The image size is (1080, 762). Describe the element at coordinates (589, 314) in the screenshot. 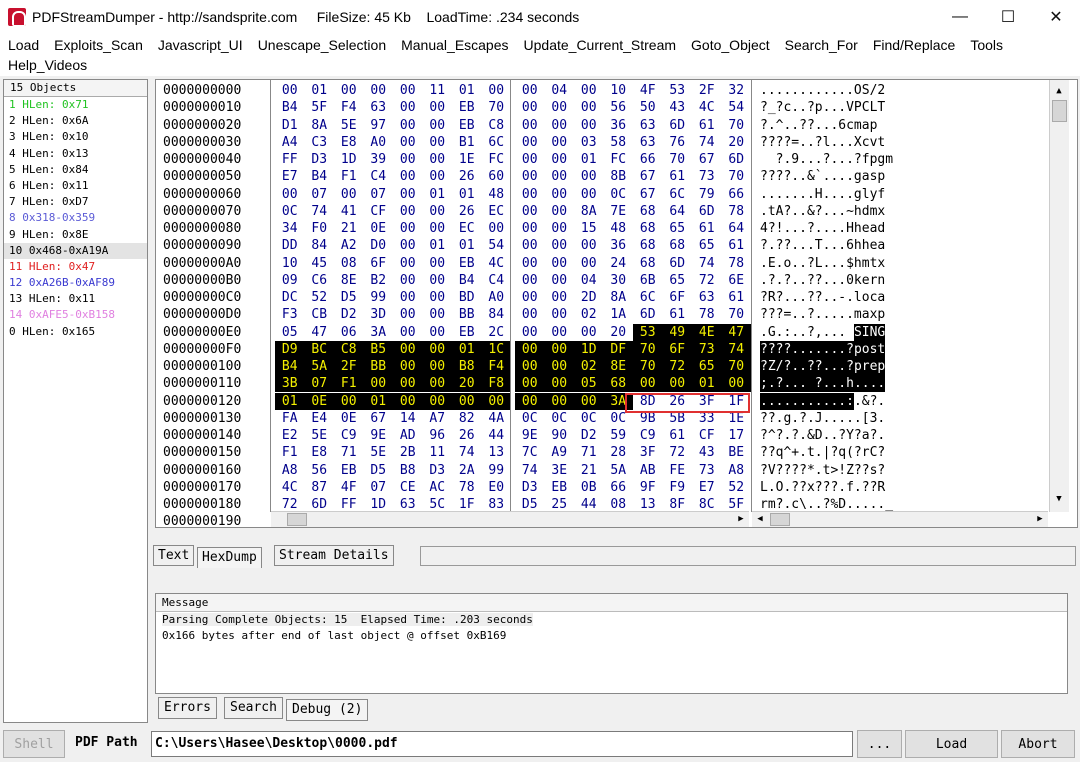

I see `hex-byte: 02` at that location.